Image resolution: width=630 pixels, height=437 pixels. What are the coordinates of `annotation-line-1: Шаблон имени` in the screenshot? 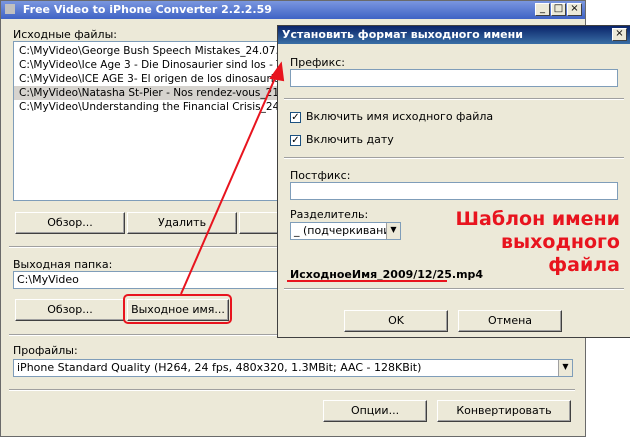 It's located at (537, 219).